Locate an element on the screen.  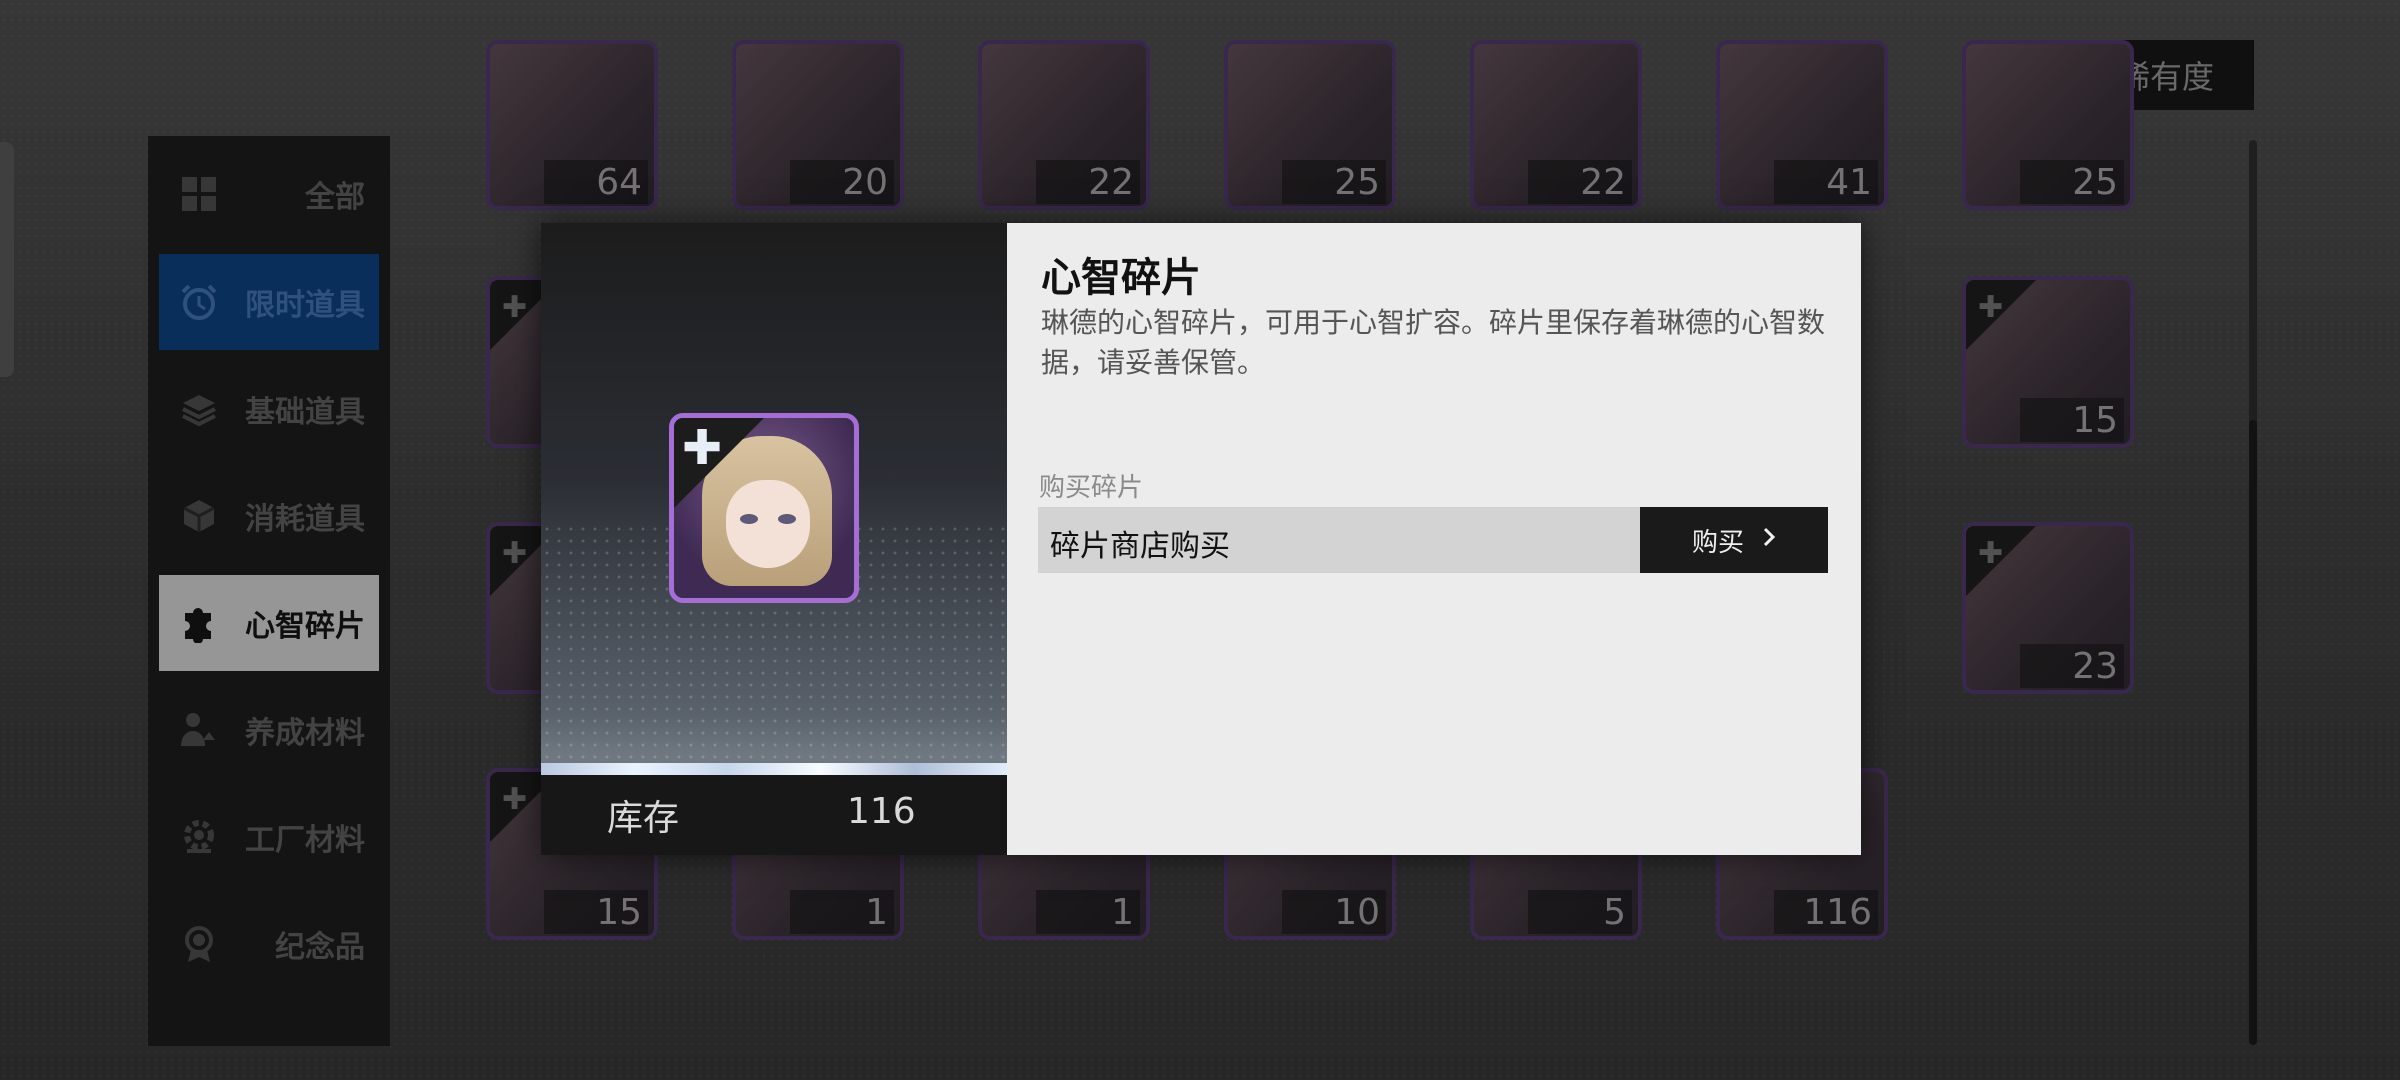
buy-source-row: 碎片商店购买 购买 is located at coordinates (1433, 540).